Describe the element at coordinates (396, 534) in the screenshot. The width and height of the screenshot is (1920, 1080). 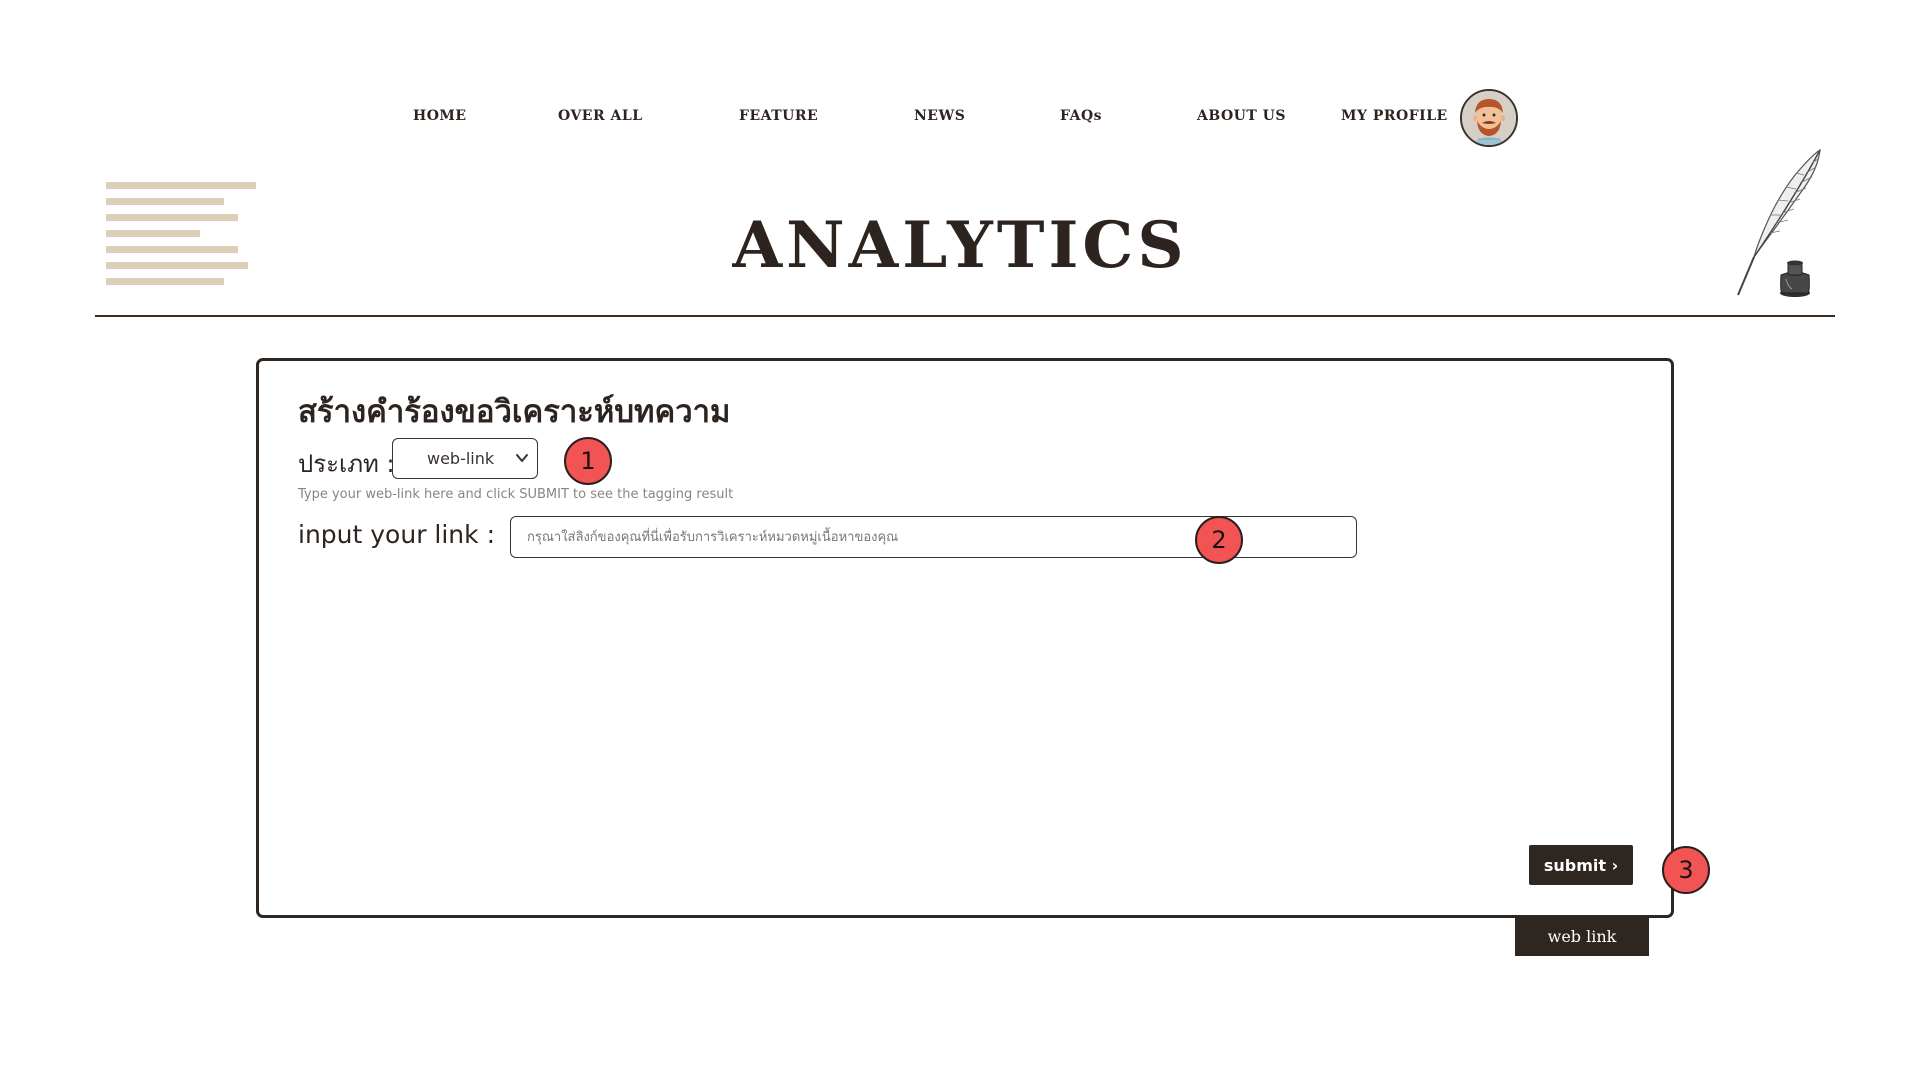
I see `link-label: input your link :` at that location.